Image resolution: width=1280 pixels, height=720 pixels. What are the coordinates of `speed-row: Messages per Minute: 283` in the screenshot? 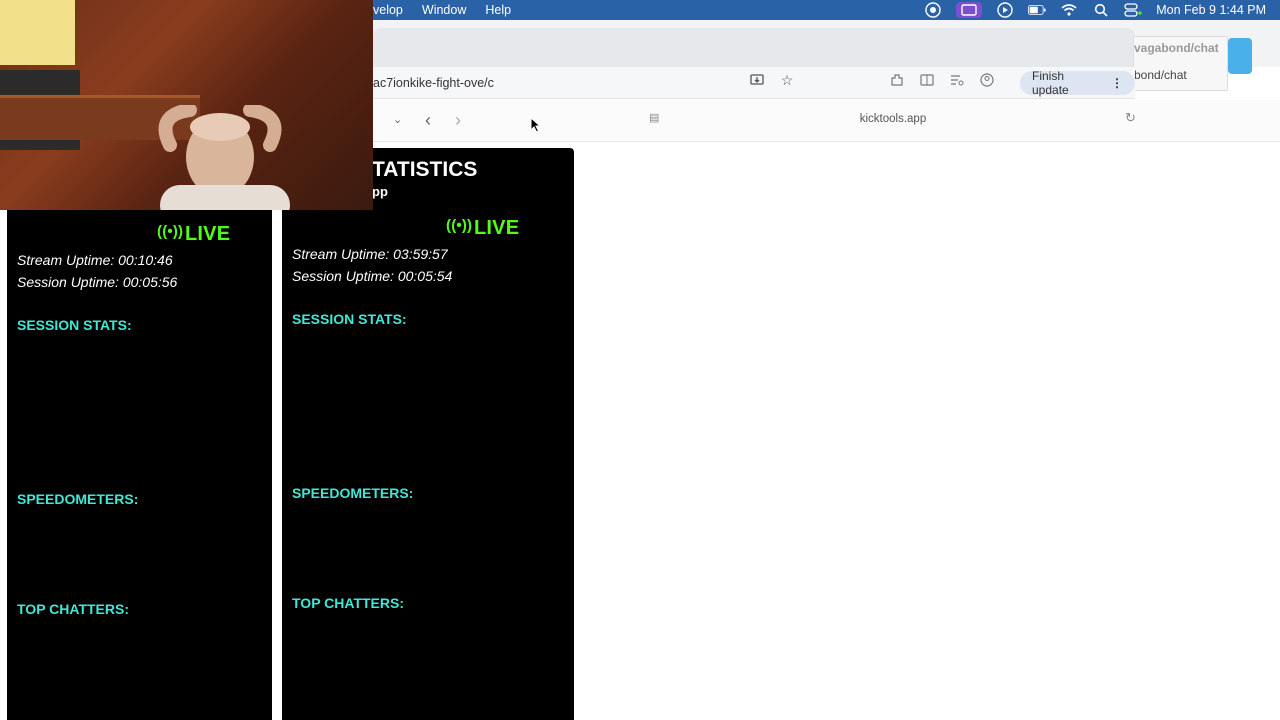 It's located at (139, 523).